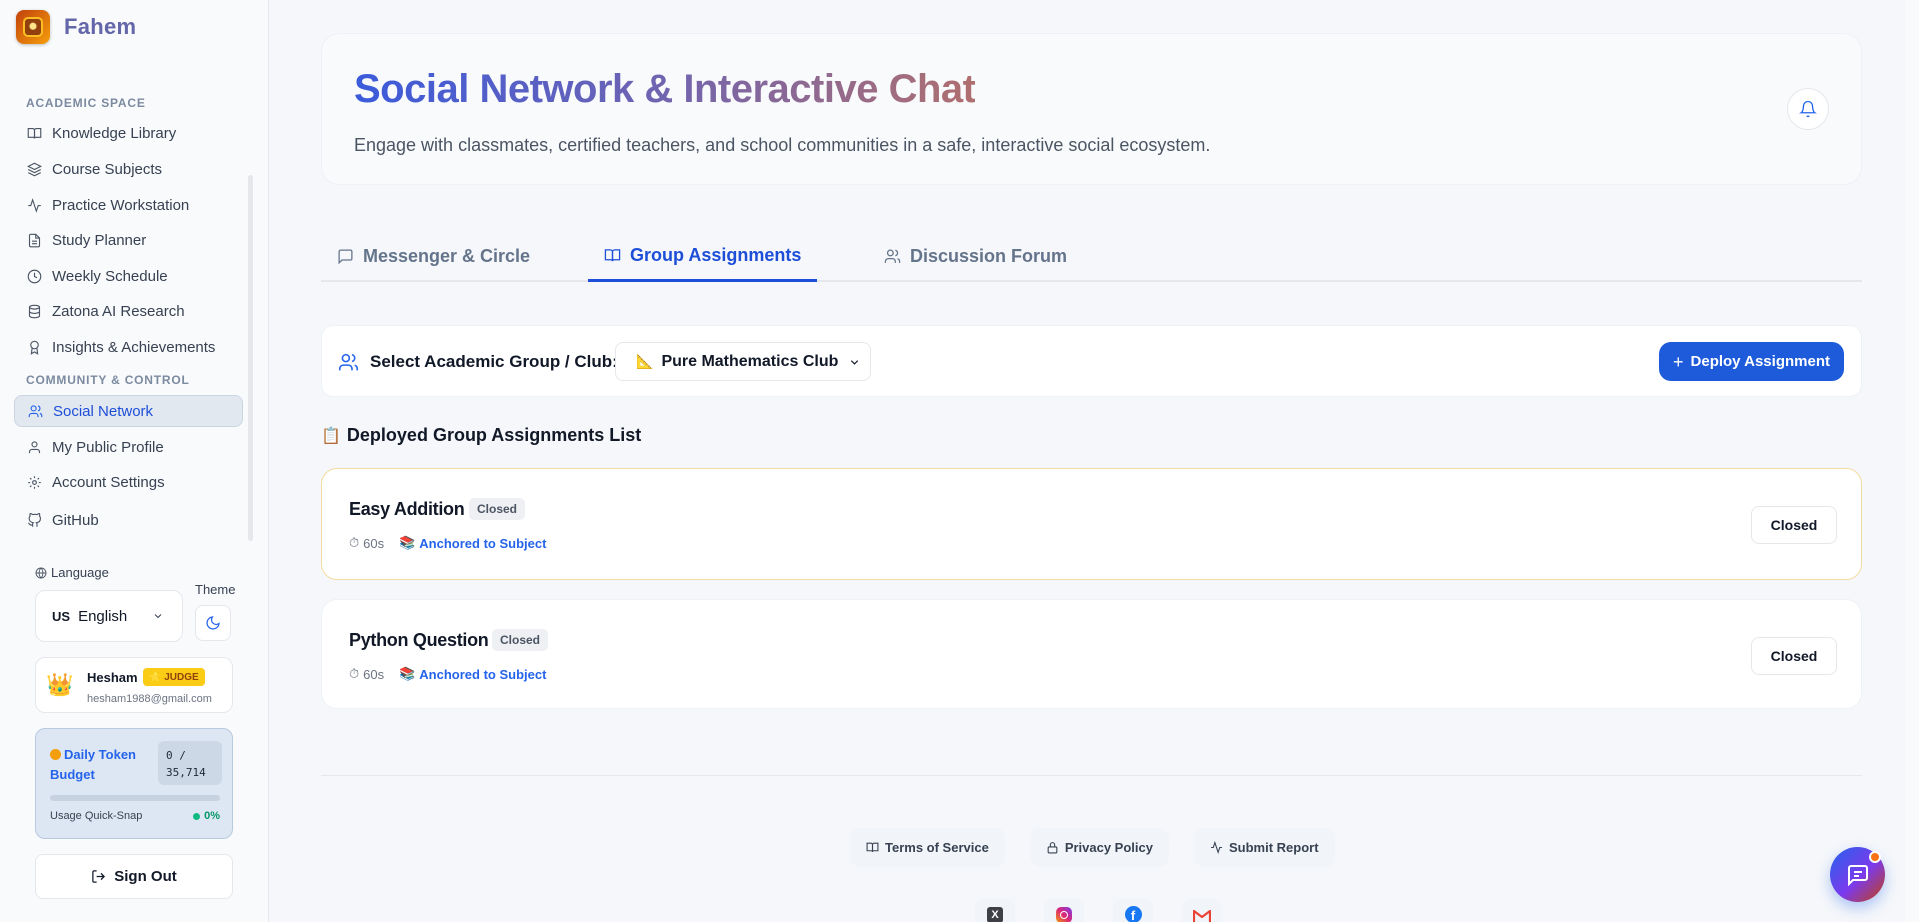 Image resolution: width=1919 pixels, height=922 pixels. Describe the element at coordinates (1091, 775) in the screenshot. I see `footer-divider` at that location.